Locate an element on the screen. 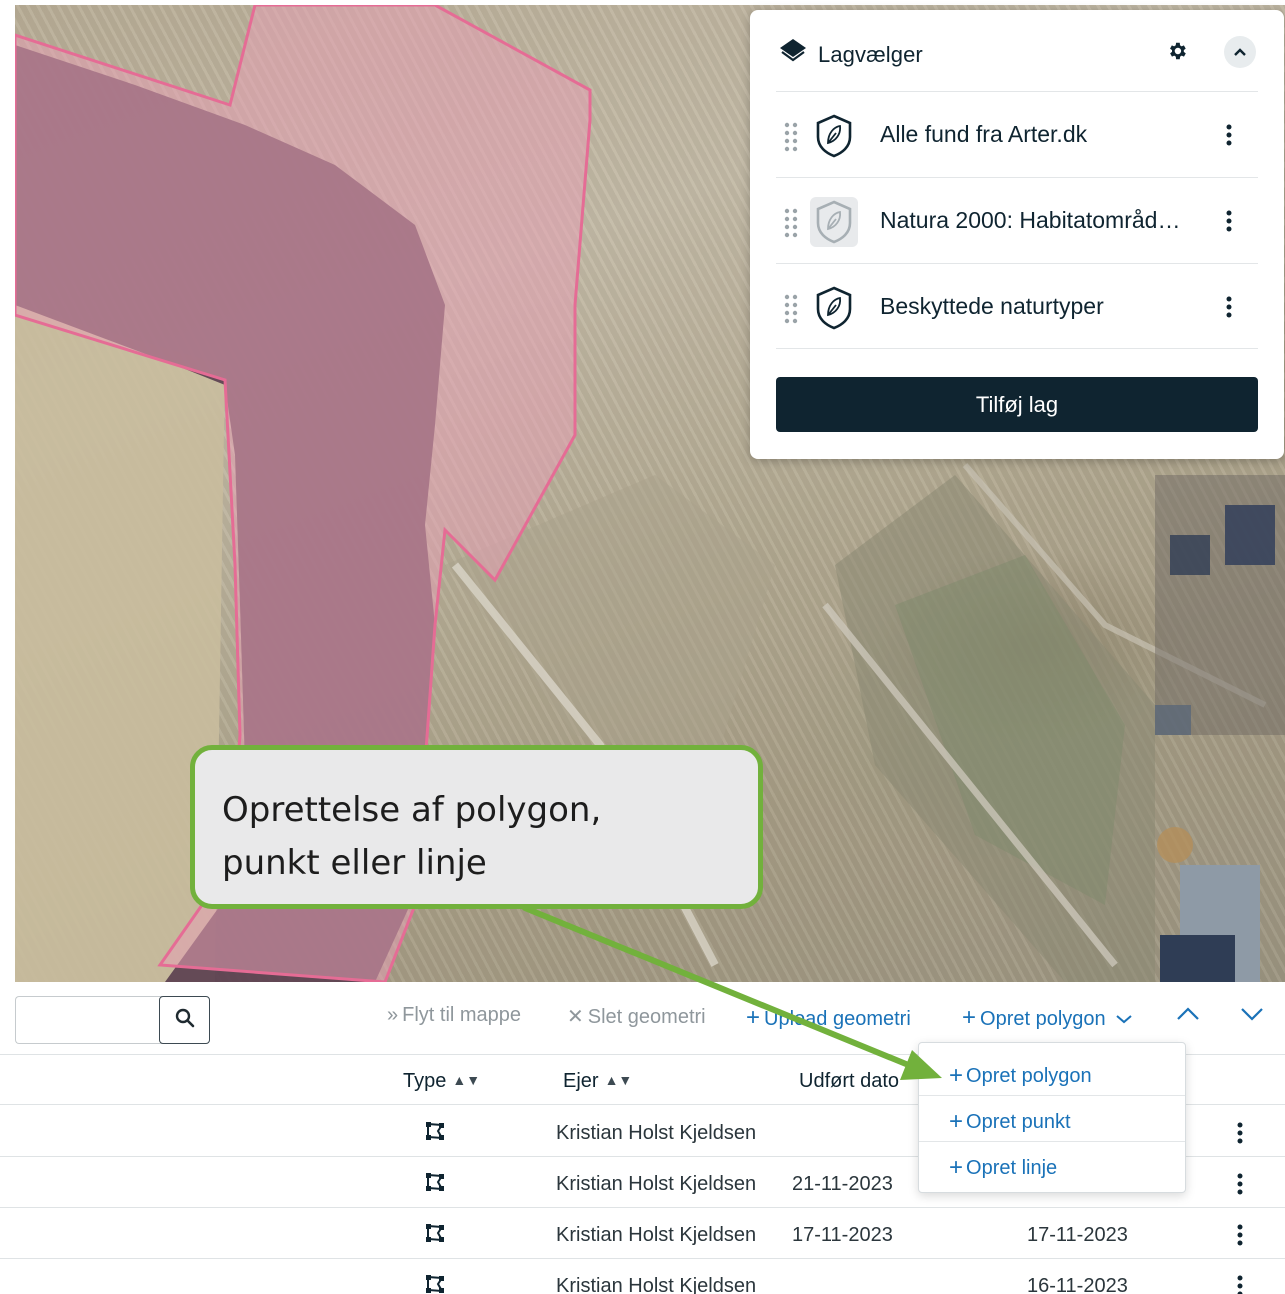 The image size is (1285, 1294). layer-label: Beskyttede naturtyper is located at coordinates (992, 306).